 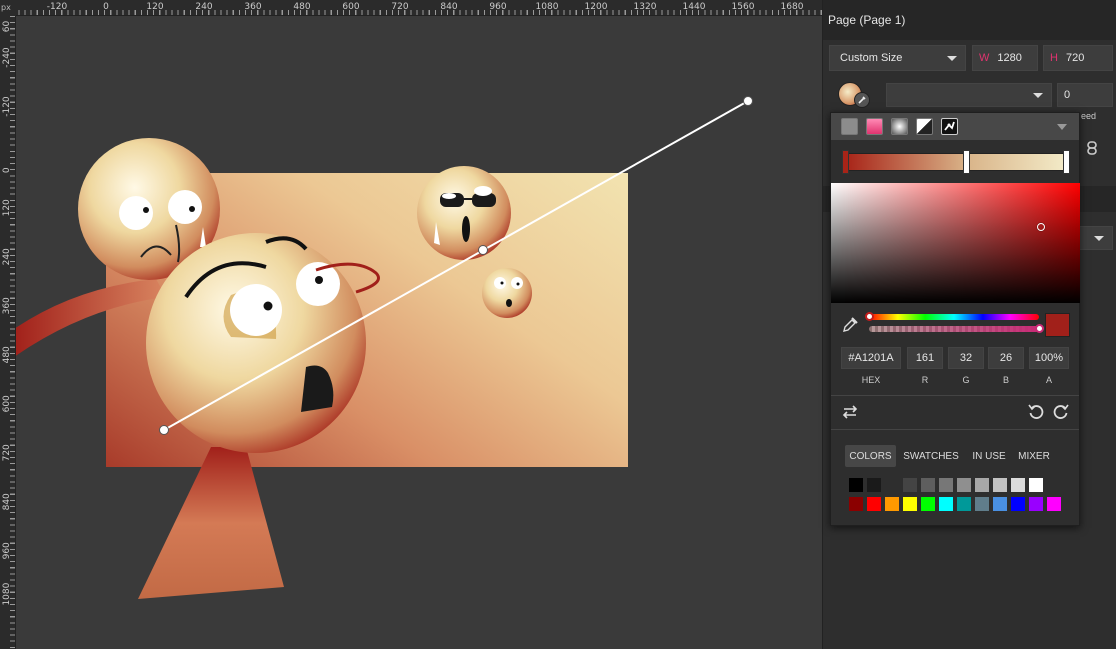 What do you see at coordinates (969, 95) in the screenshot?
I see `fill-type-dropdown` at bounding box center [969, 95].